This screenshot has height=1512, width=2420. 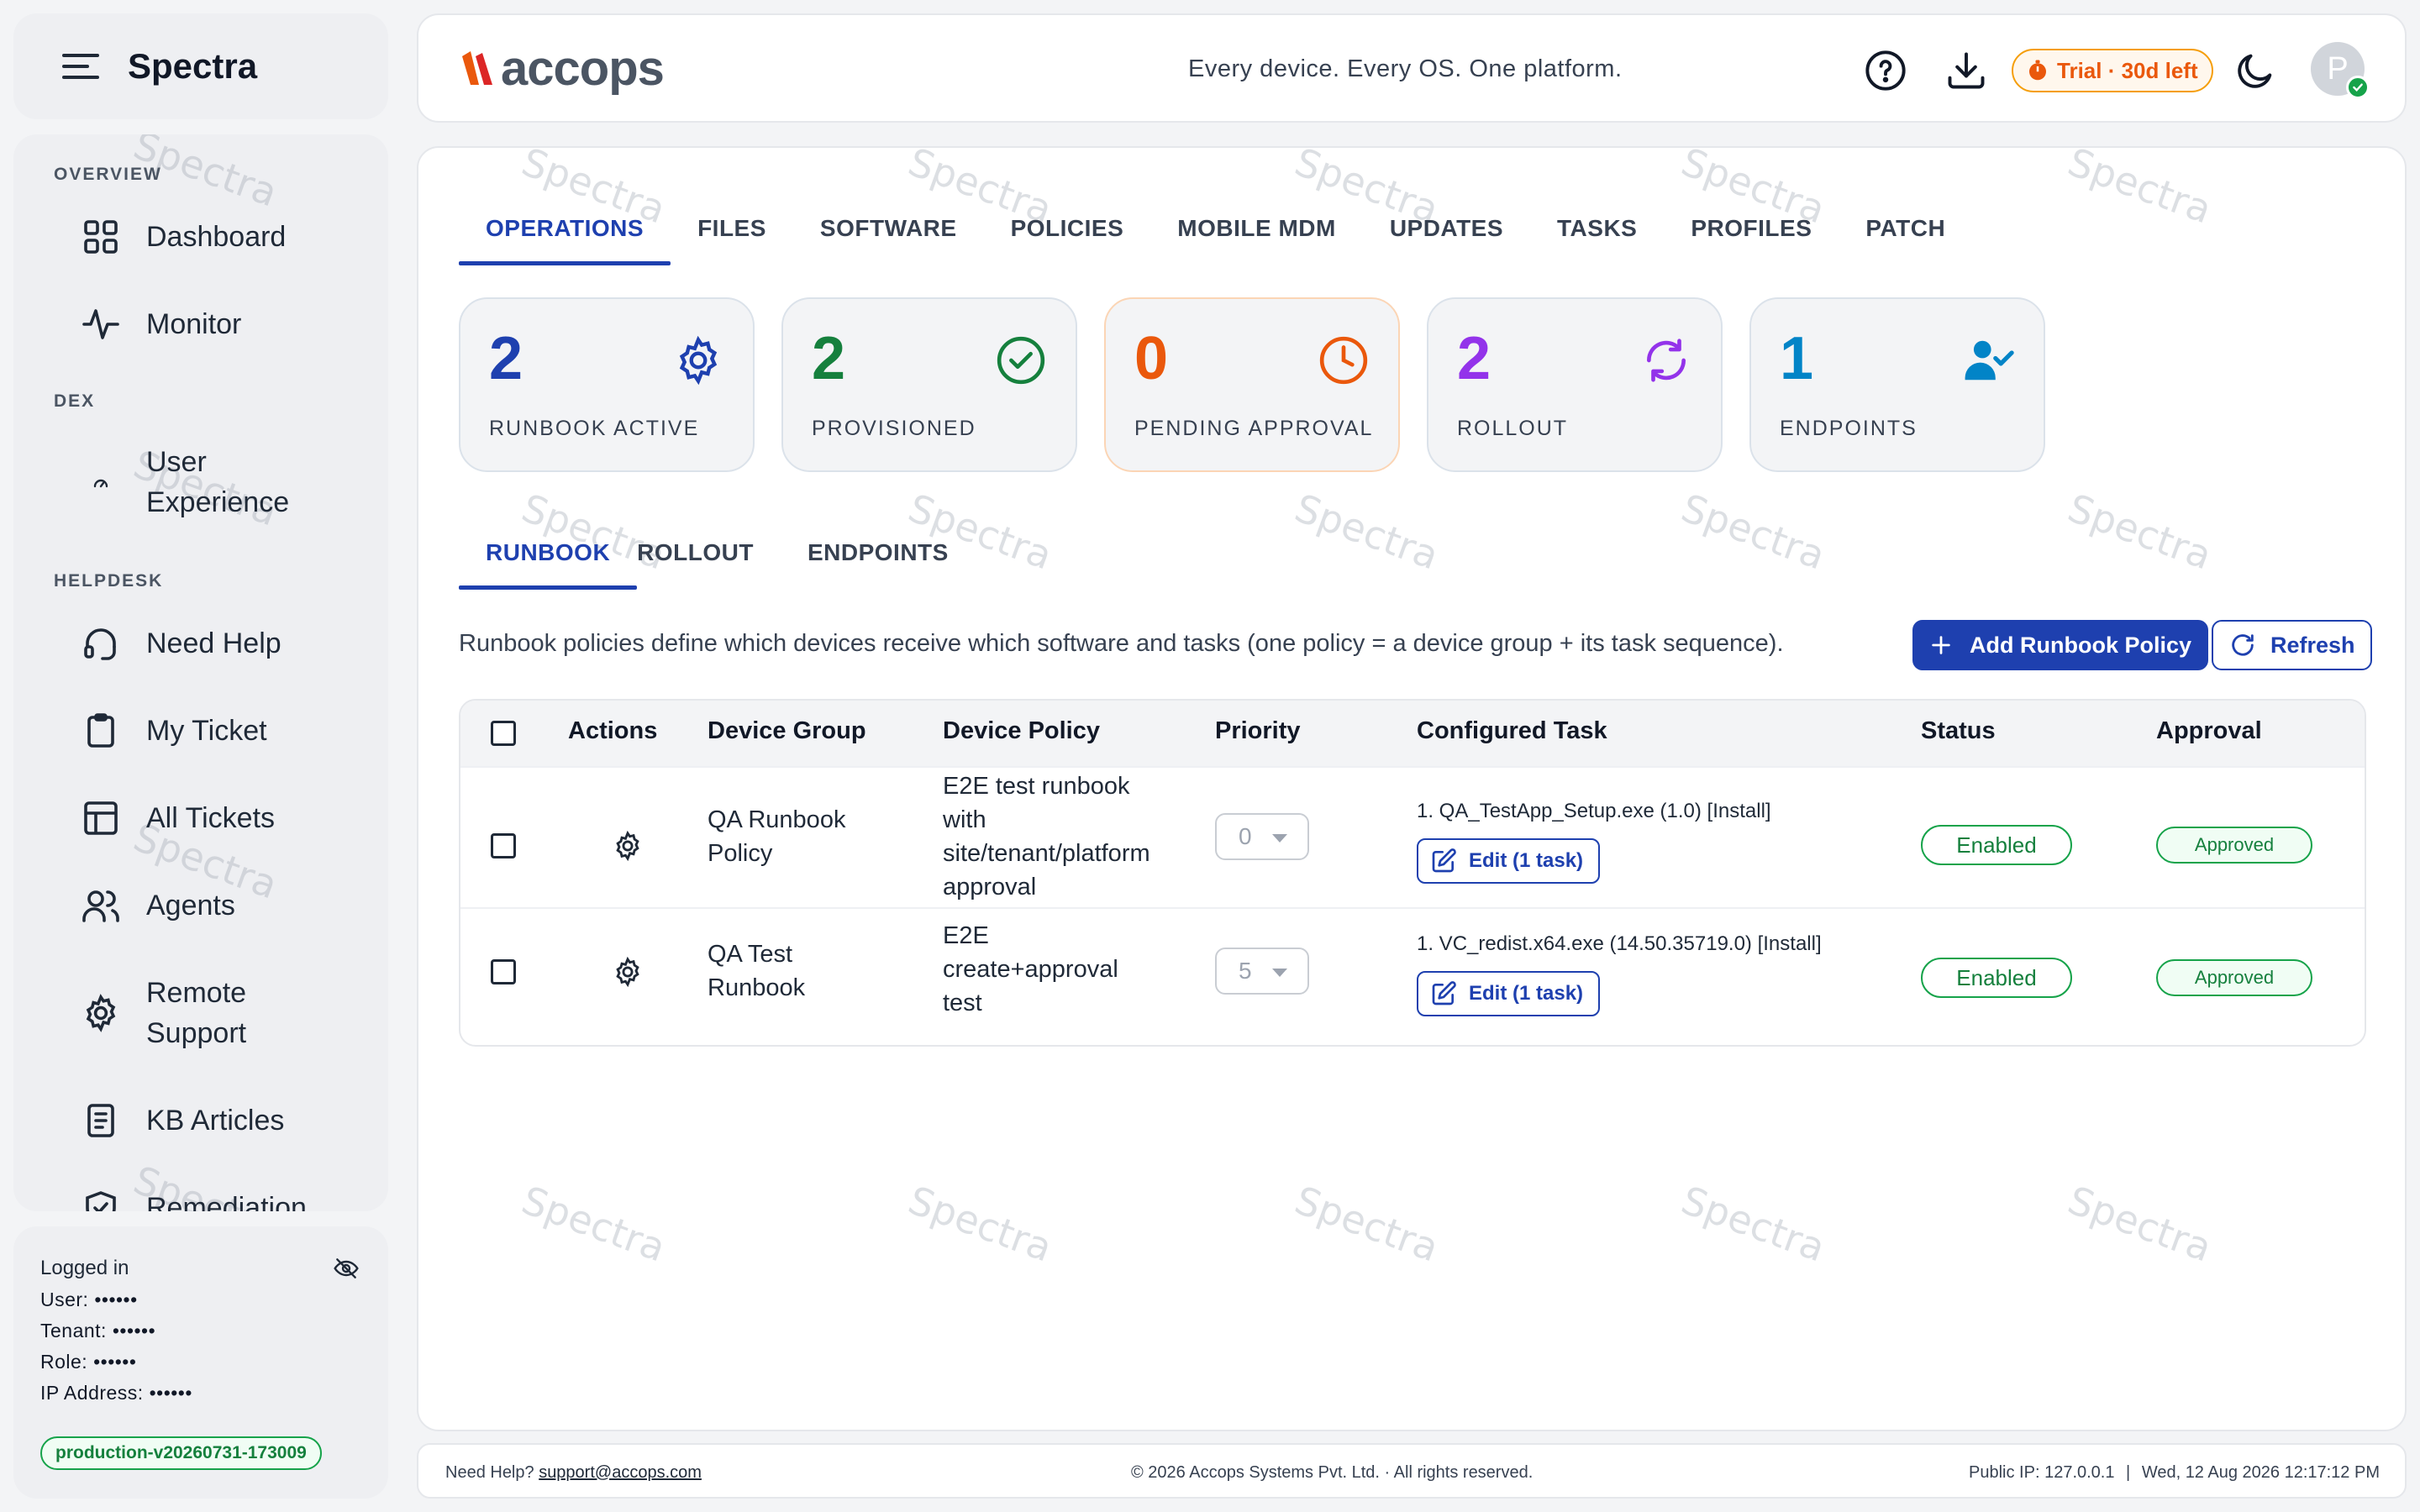 What do you see at coordinates (565, 238) in the screenshot?
I see `tab-operations: OPERATIONS` at bounding box center [565, 238].